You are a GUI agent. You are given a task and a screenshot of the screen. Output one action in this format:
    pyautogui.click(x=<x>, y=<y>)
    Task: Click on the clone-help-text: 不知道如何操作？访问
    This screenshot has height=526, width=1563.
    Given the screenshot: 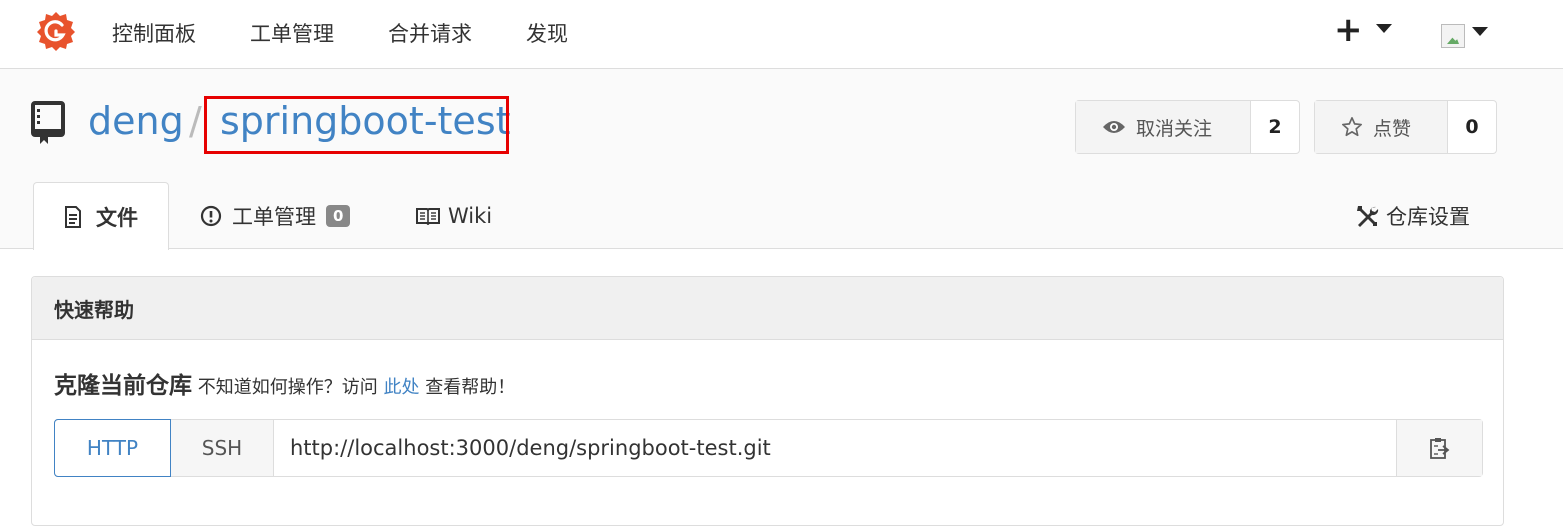 What is the action you would take?
    pyautogui.click(x=287, y=387)
    